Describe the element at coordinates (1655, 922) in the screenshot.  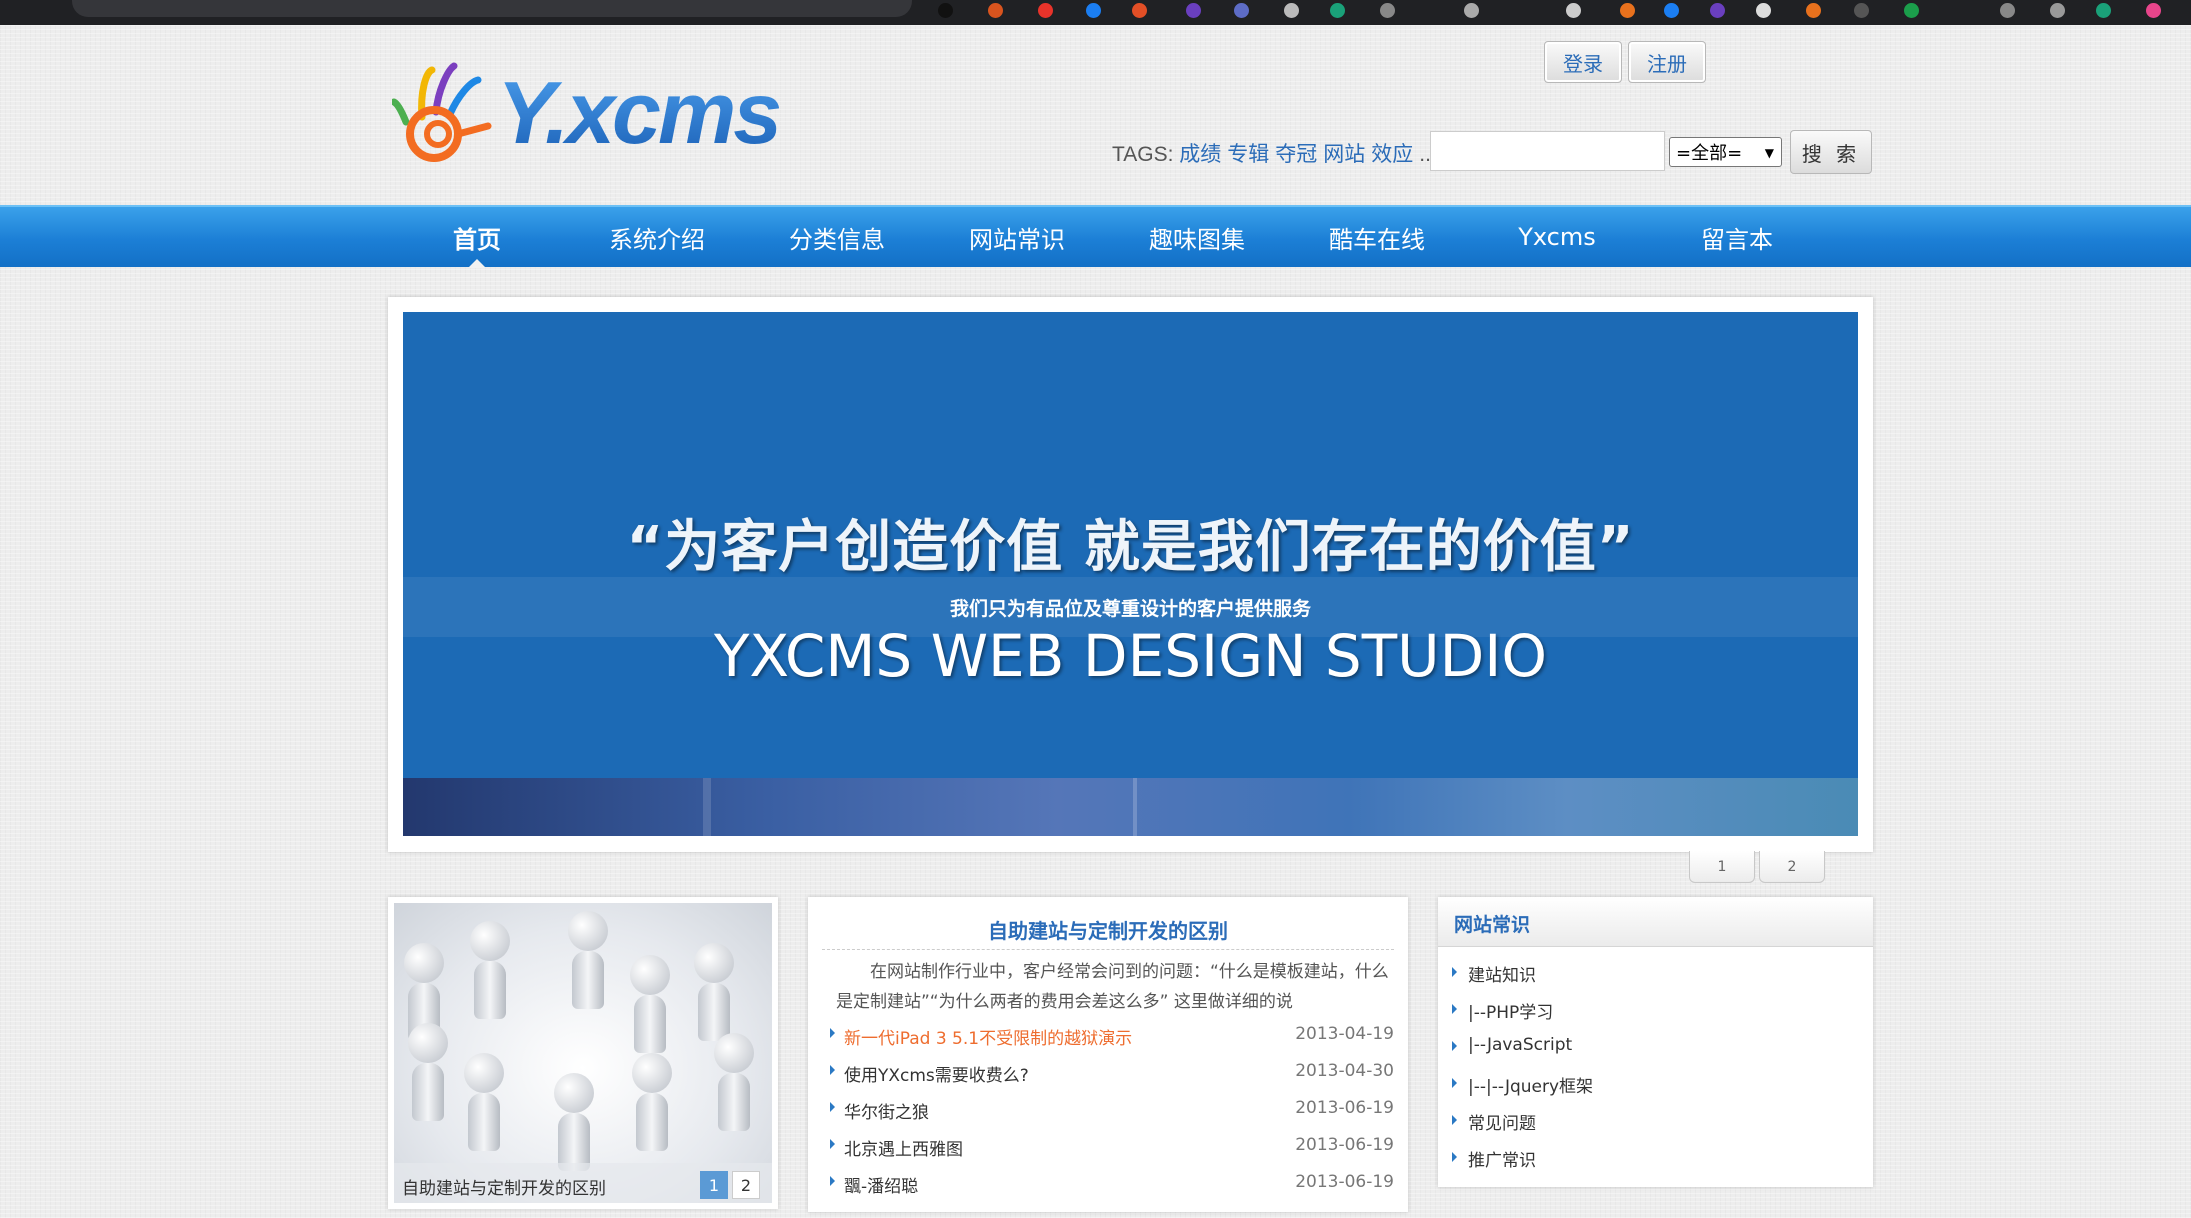
I see `sidebar-header: 网站常识` at that location.